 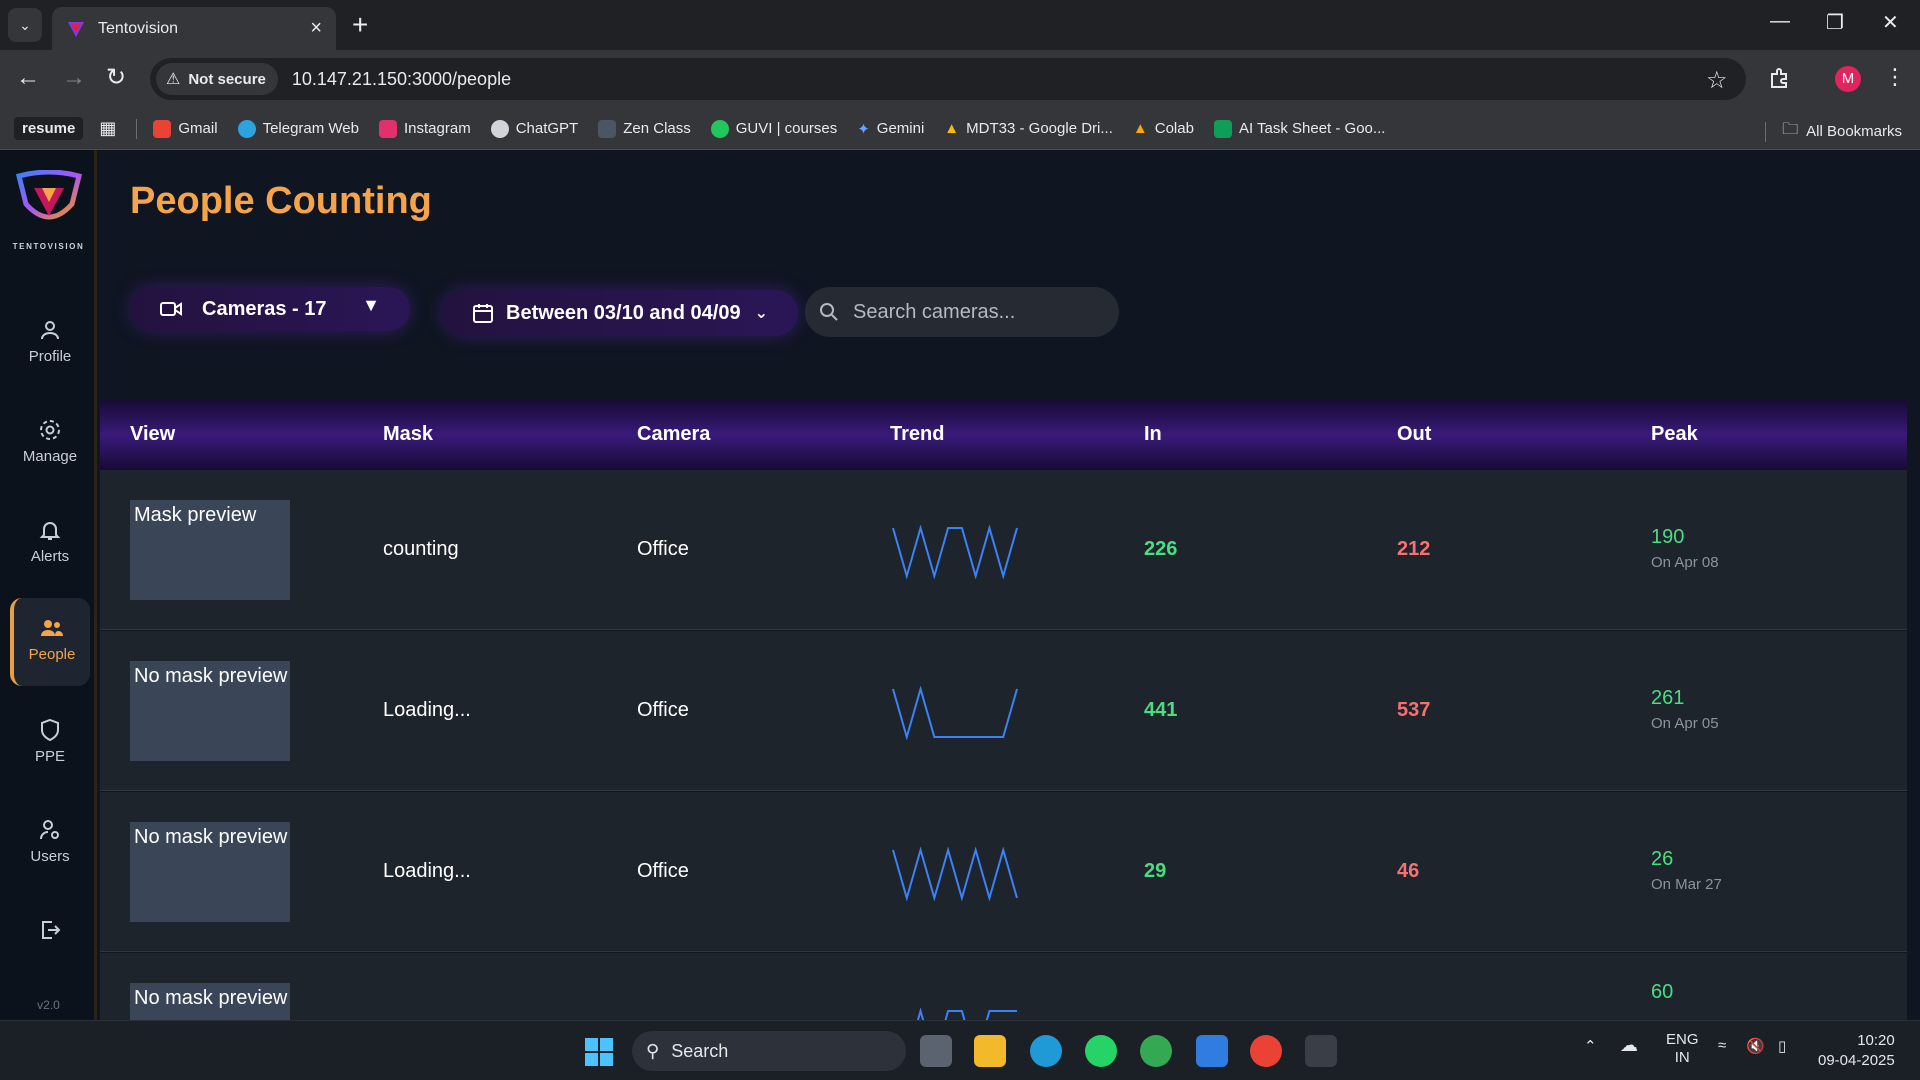 What do you see at coordinates (990, 1051) in the screenshot?
I see `file-explorer-icon` at bounding box center [990, 1051].